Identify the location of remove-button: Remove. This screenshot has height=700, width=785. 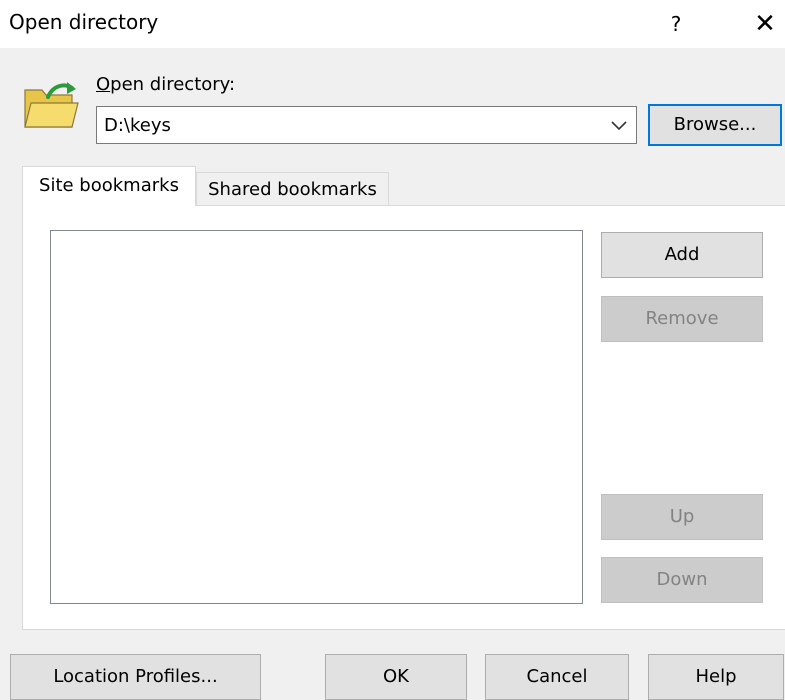
(682, 319).